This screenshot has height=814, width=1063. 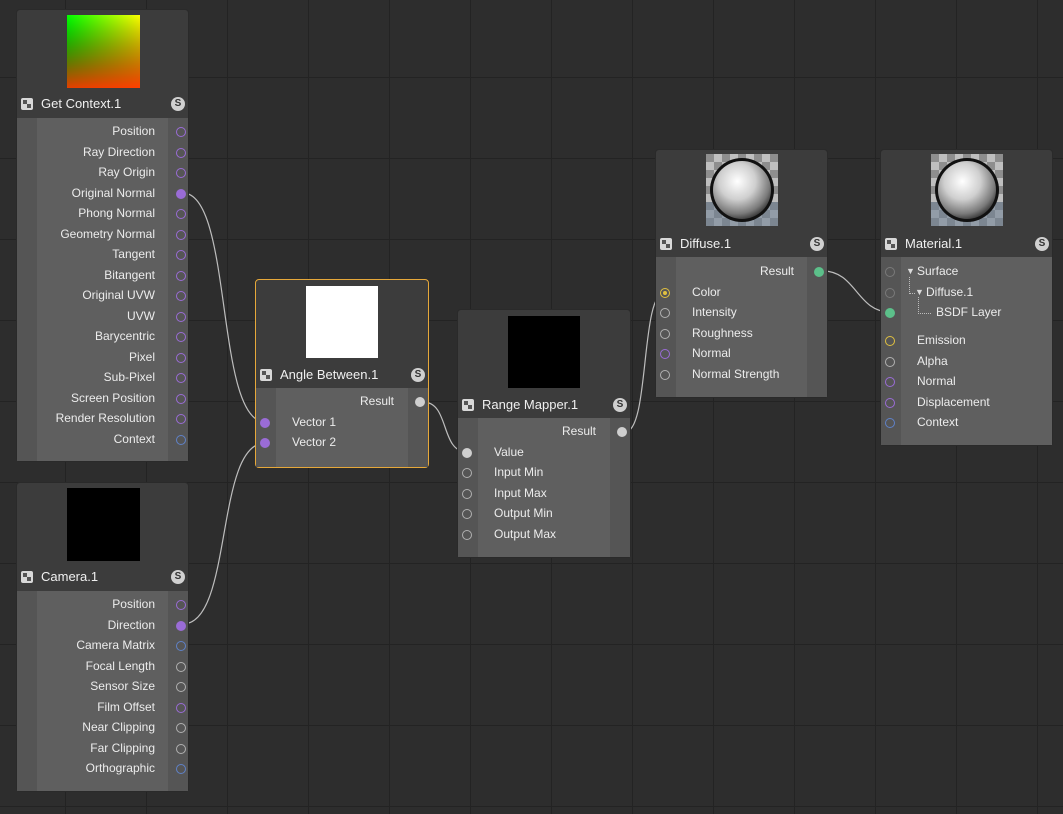 What do you see at coordinates (181, 769) in the screenshot?
I see `output-port-orthographic` at bounding box center [181, 769].